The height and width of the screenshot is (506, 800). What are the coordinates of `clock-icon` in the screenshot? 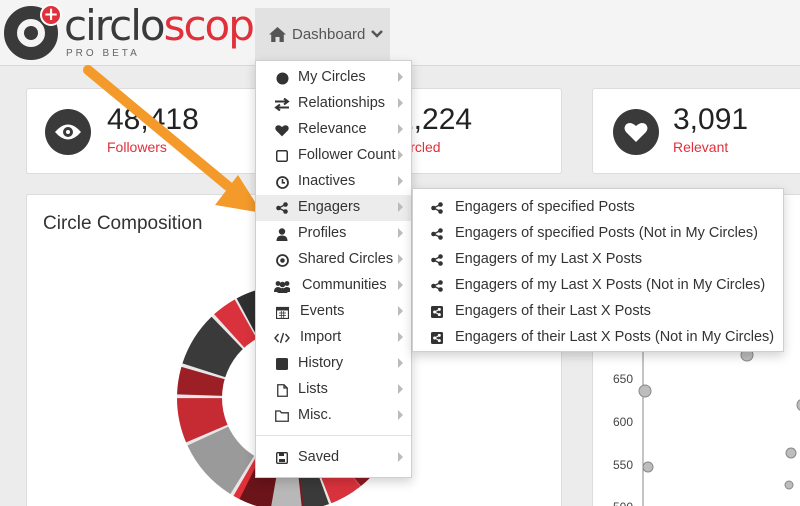 It's located at (282, 182).